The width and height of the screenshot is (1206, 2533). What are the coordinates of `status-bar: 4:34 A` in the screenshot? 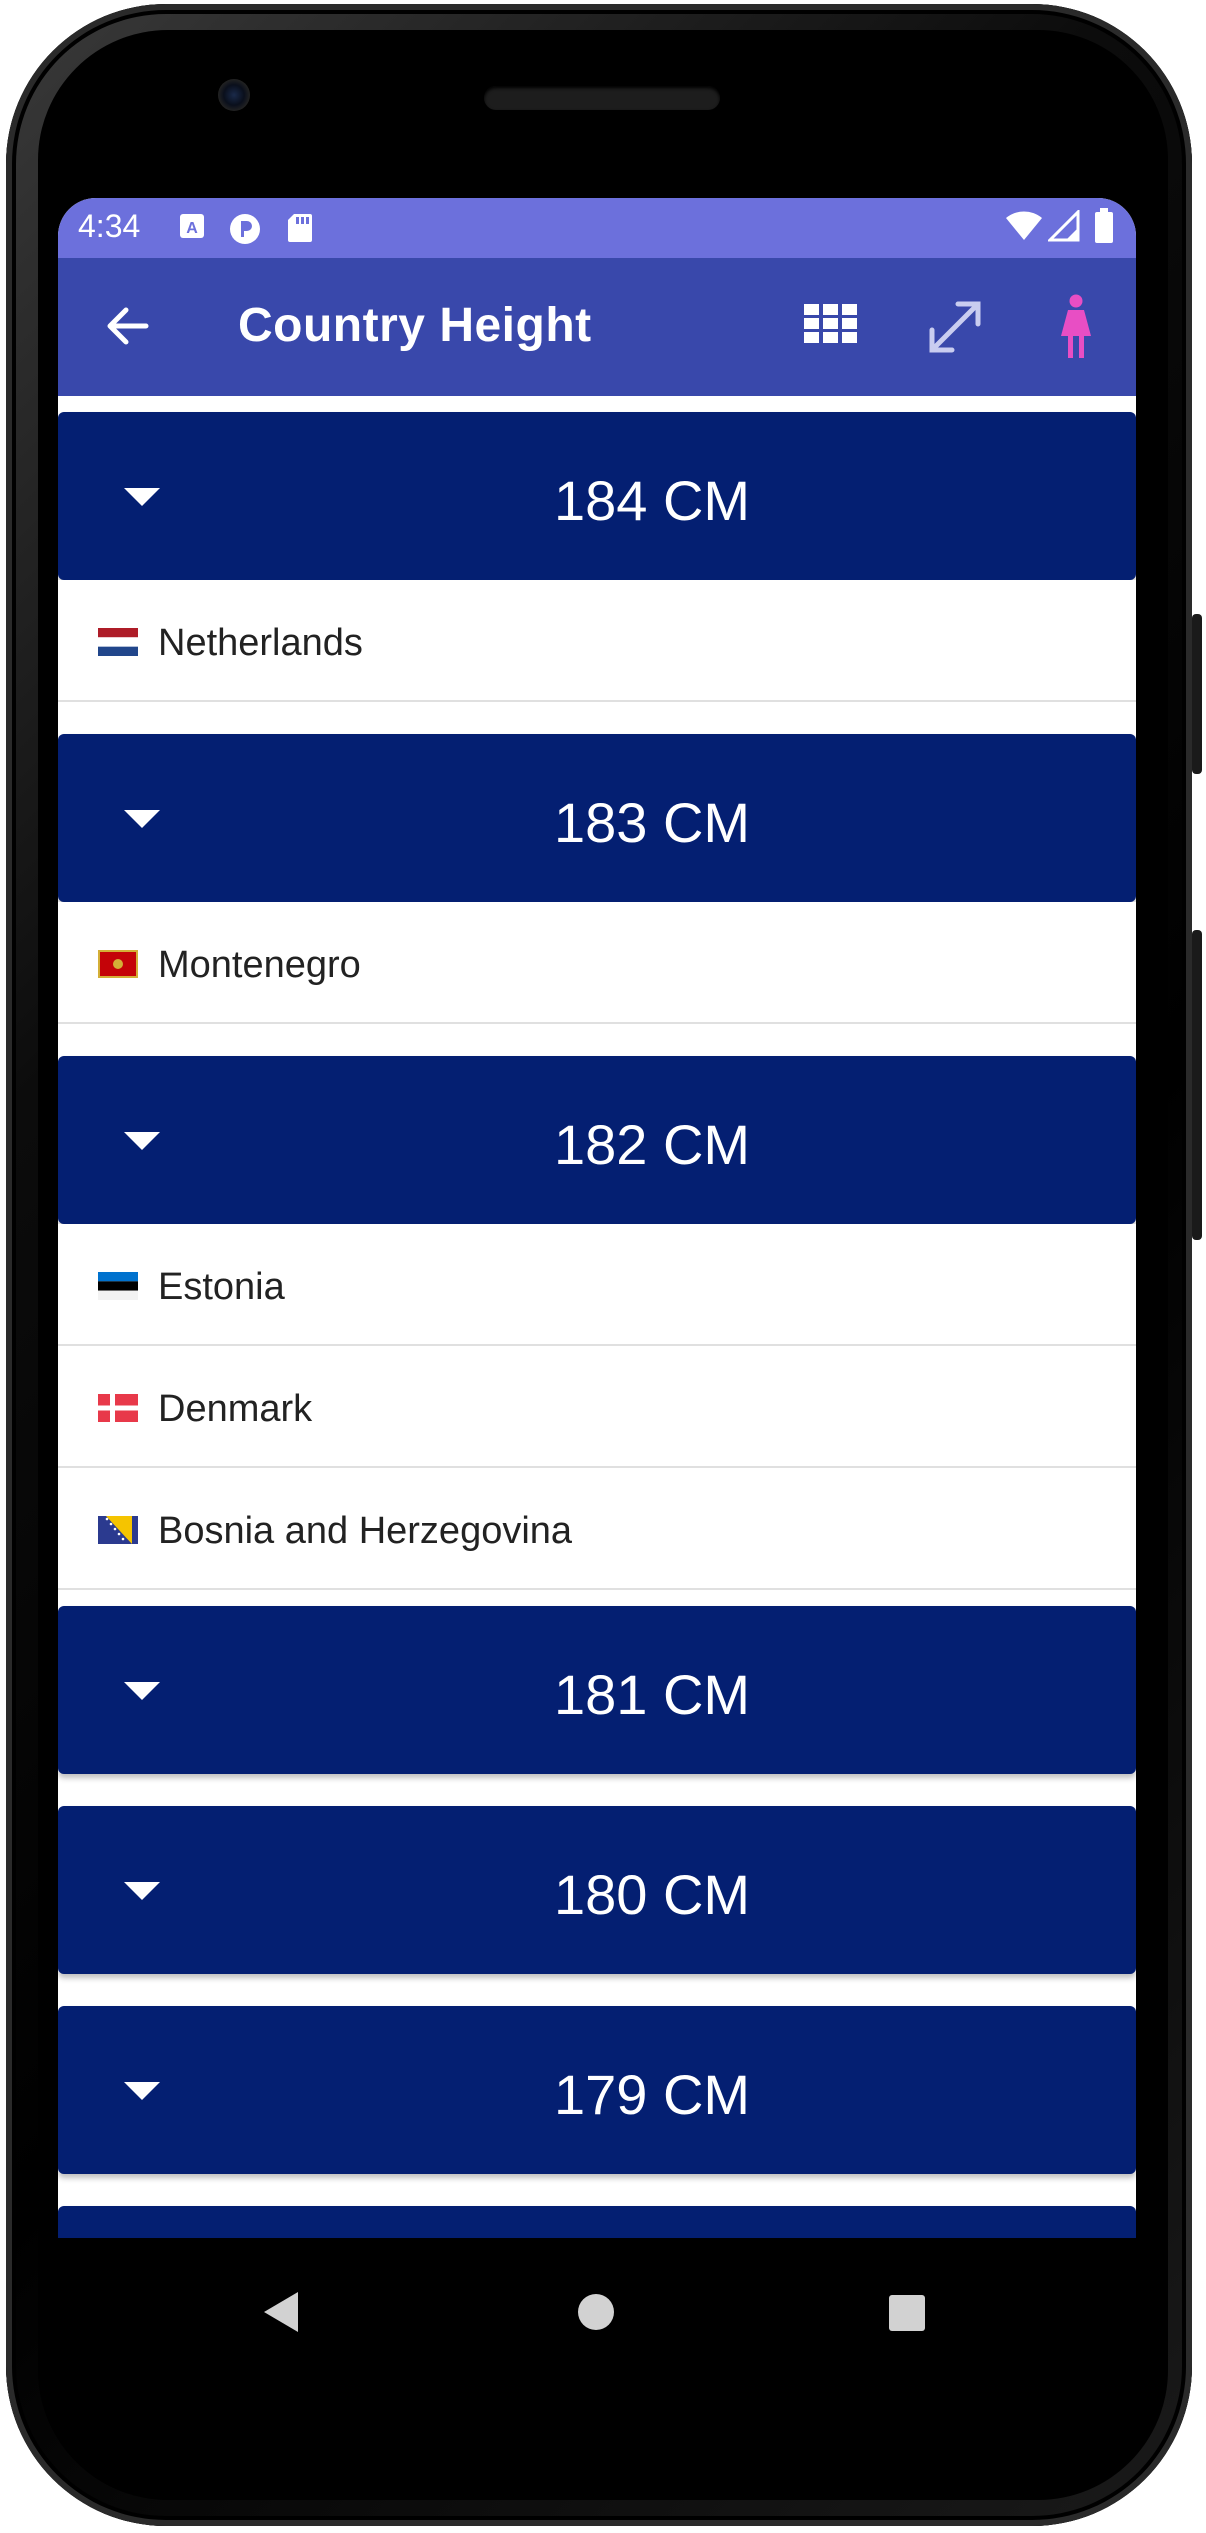 It's located at (597, 228).